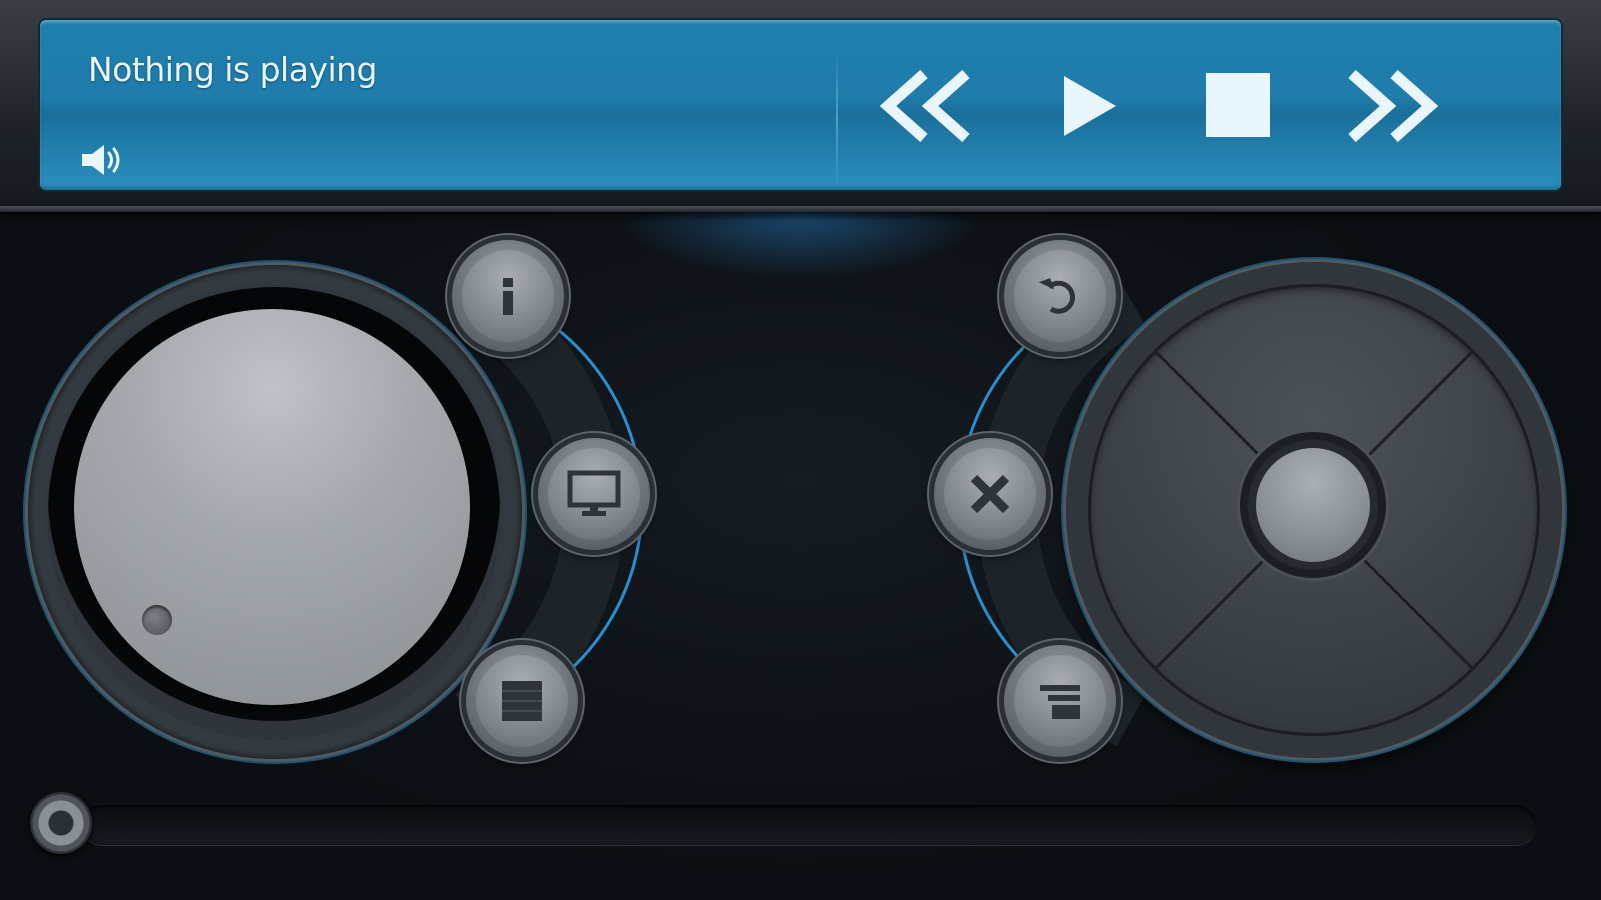  I want to click on dpad-down, so click(1314, 668).